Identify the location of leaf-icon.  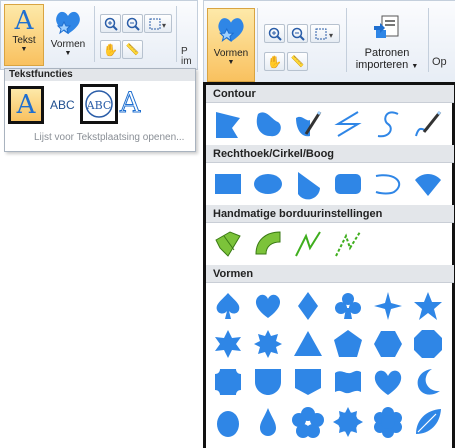
(428, 422).